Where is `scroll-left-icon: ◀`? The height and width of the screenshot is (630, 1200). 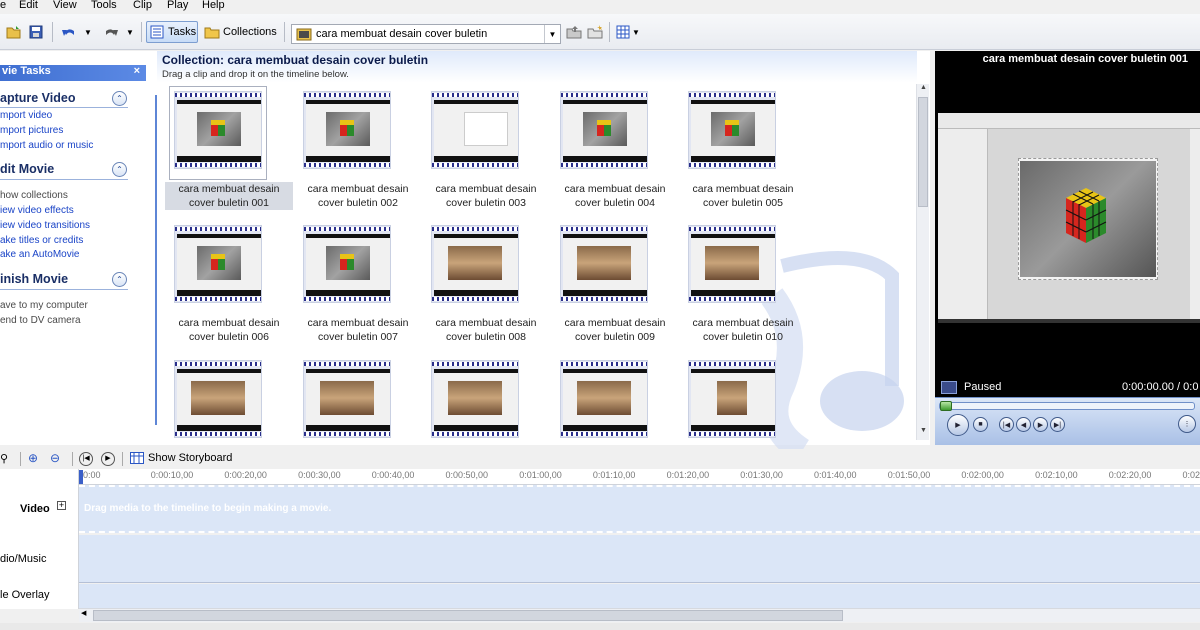 scroll-left-icon: ◀ is located at coordinates (83, 613).